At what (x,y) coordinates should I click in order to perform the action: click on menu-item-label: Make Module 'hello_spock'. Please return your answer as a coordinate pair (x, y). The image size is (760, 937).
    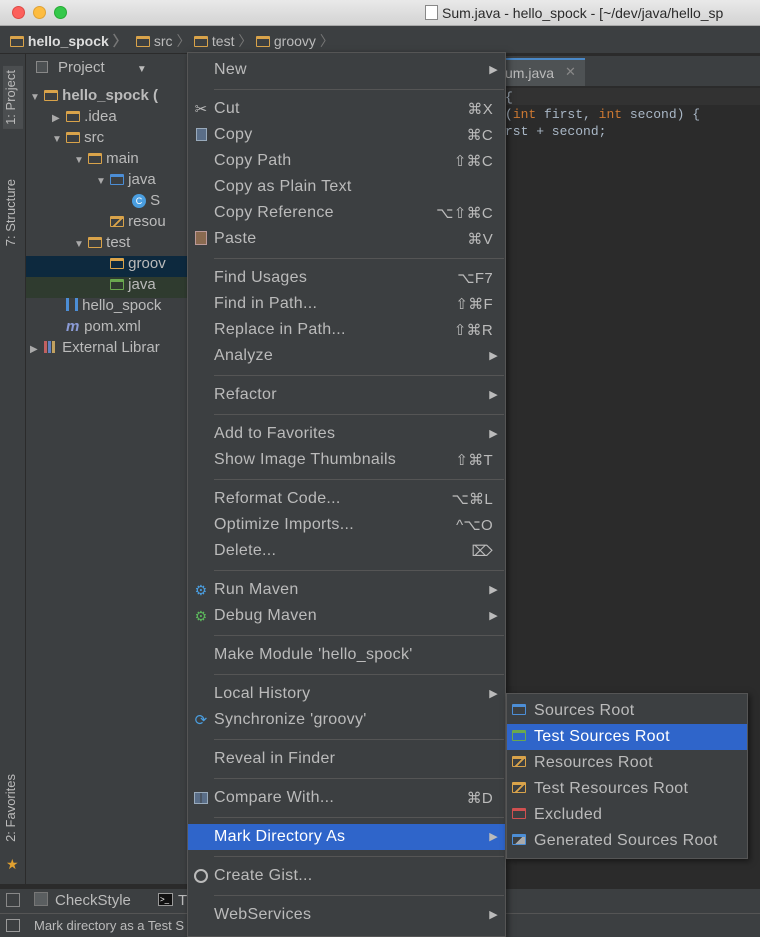
    Looking at the image, I should click on (313, 654).